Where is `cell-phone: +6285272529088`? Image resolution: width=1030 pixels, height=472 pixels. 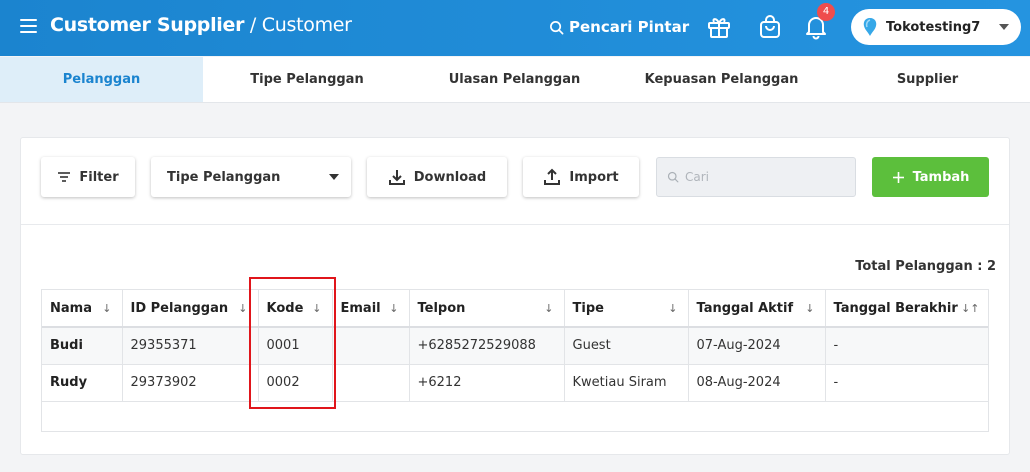
cell-phone: +6285272529088 is located at coordinates (487, 346).